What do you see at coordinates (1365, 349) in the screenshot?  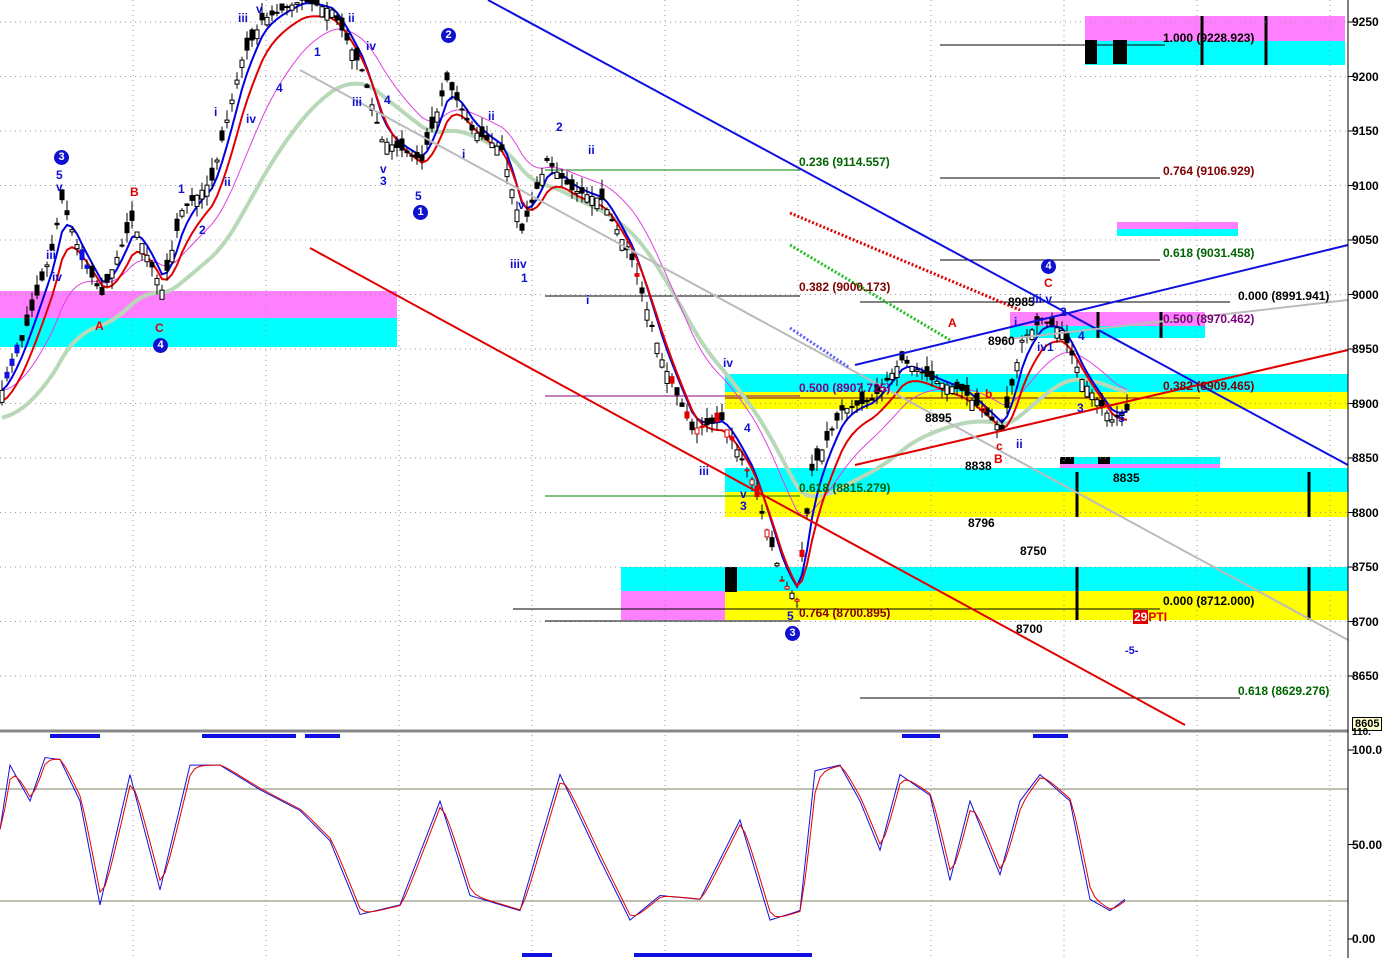 I see `price-tick-label: 8950` at bounding box center [1365, 349].